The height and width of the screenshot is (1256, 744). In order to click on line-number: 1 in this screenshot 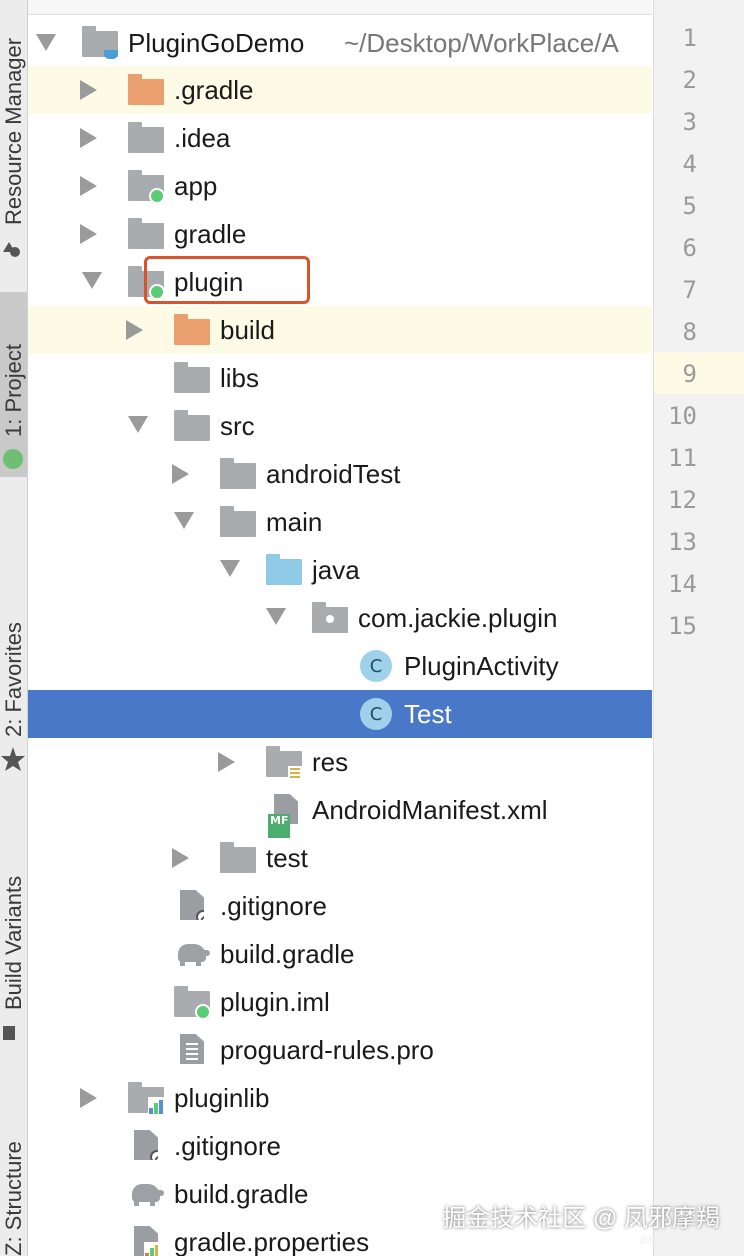, I will do `click(689, 38)`.